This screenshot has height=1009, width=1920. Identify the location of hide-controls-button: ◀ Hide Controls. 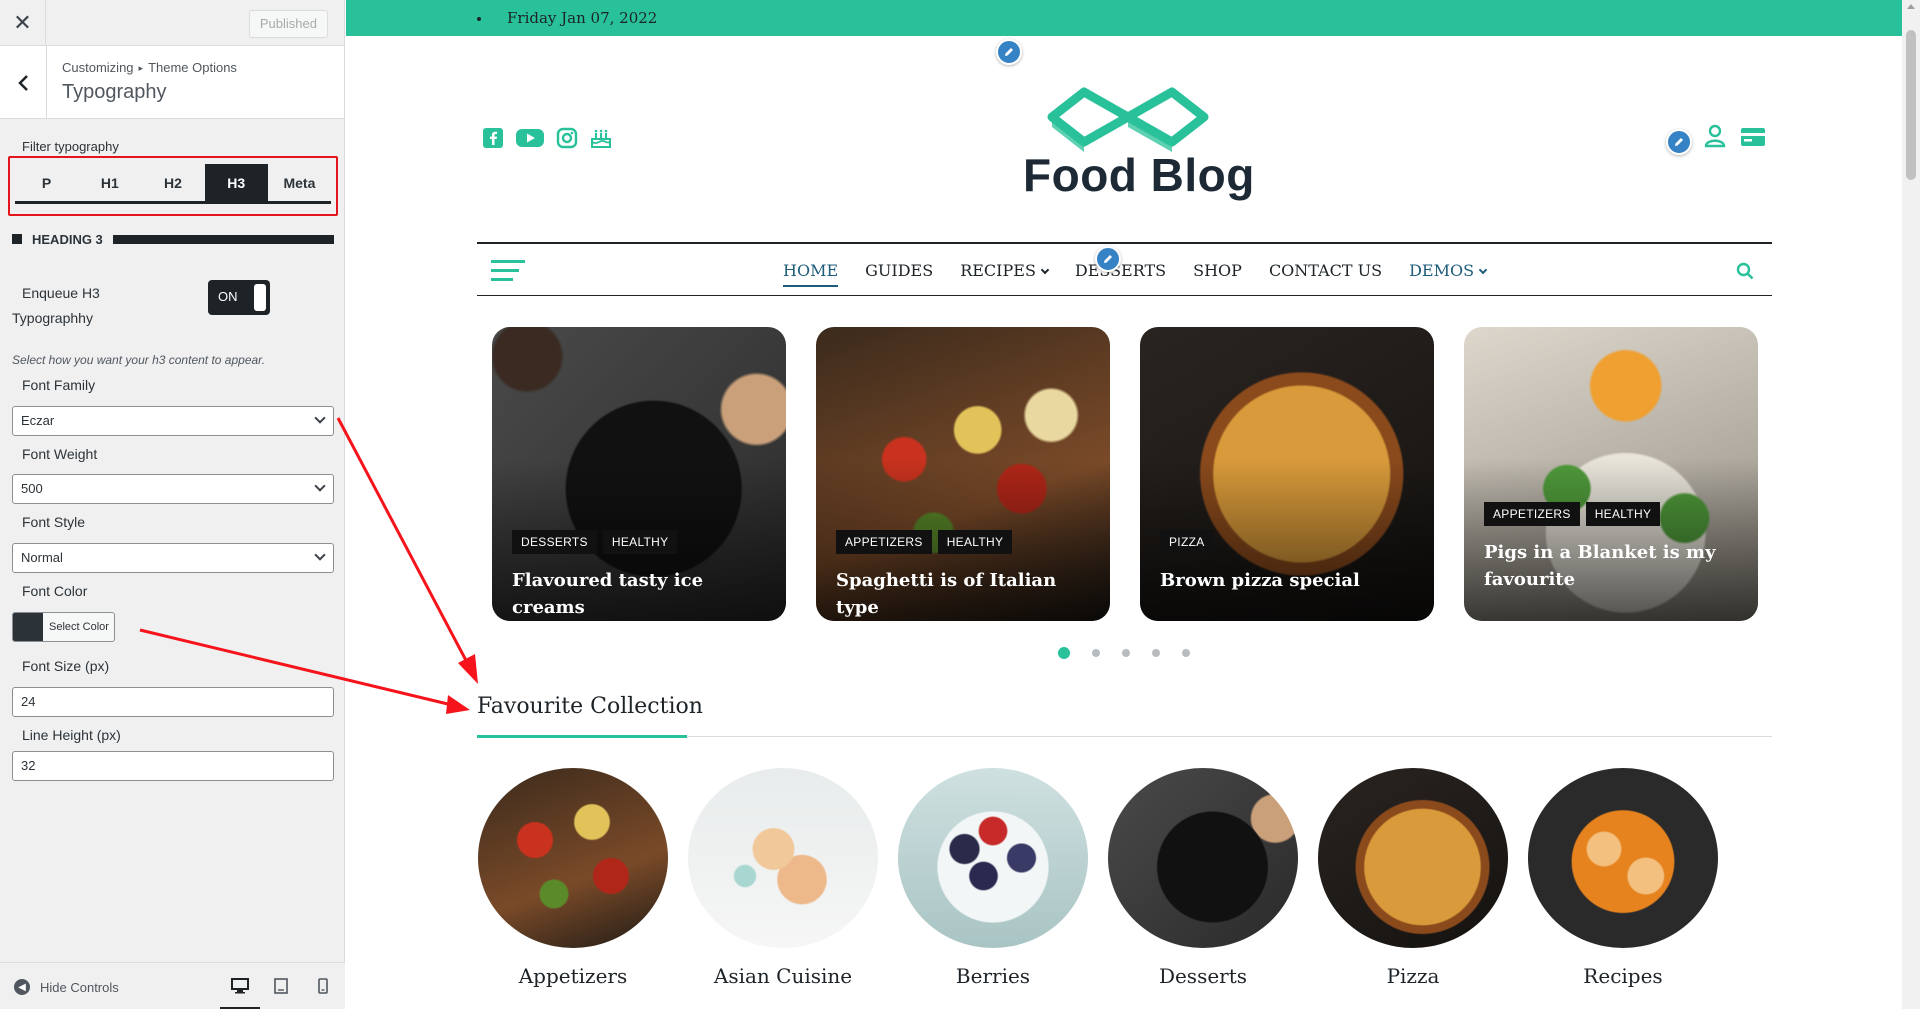
(66, 987).